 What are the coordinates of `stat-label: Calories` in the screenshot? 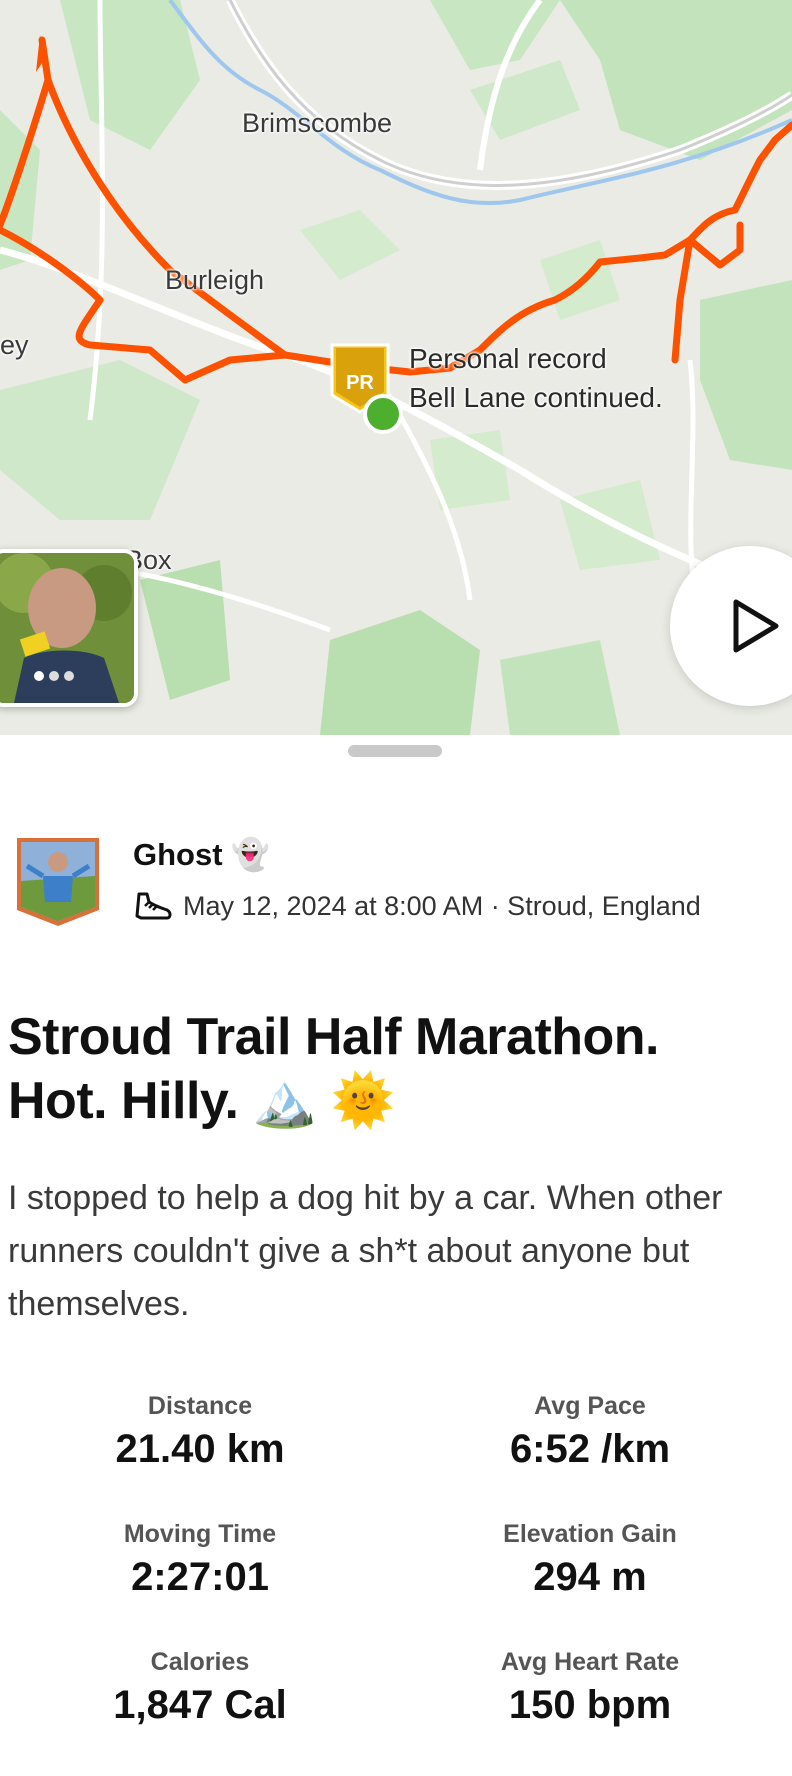 It's located at (200, 1662).